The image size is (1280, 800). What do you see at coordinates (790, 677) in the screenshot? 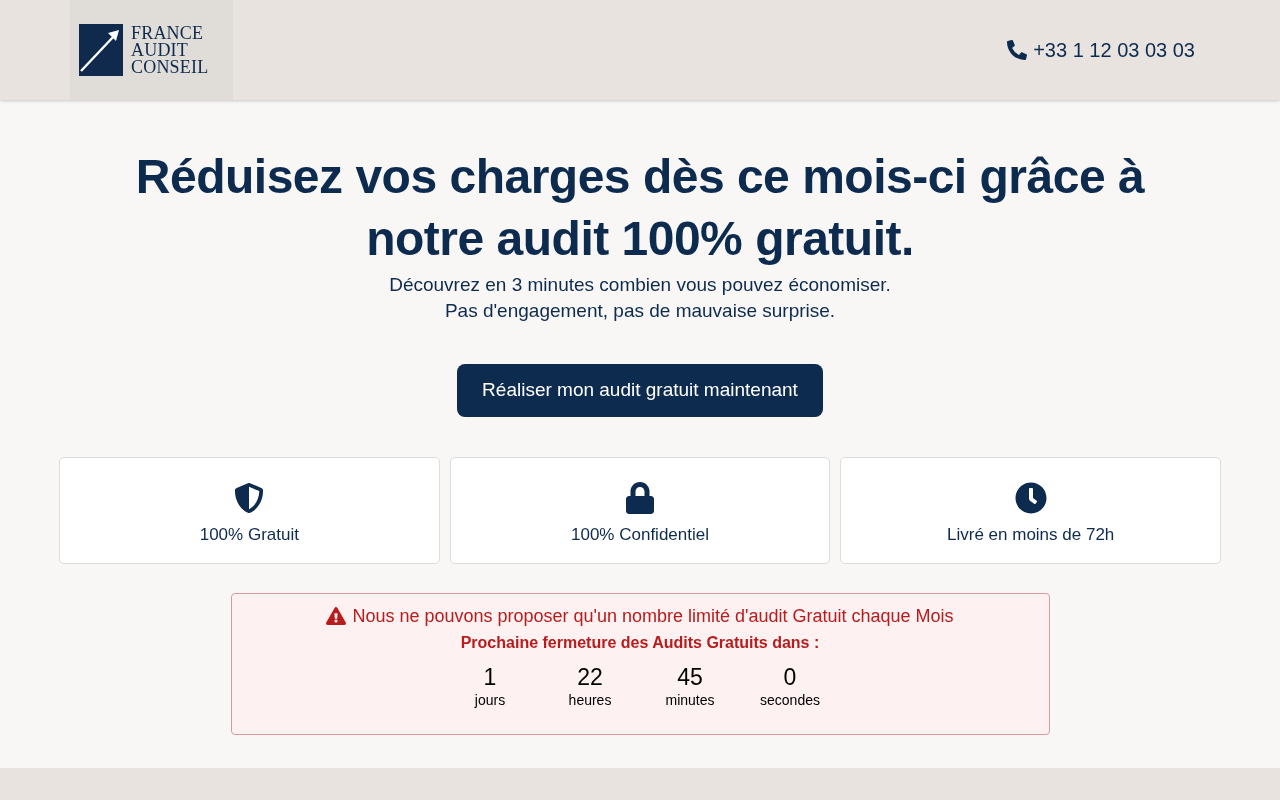
I see `countdown-value: 0` at bounding box center [790, 677].